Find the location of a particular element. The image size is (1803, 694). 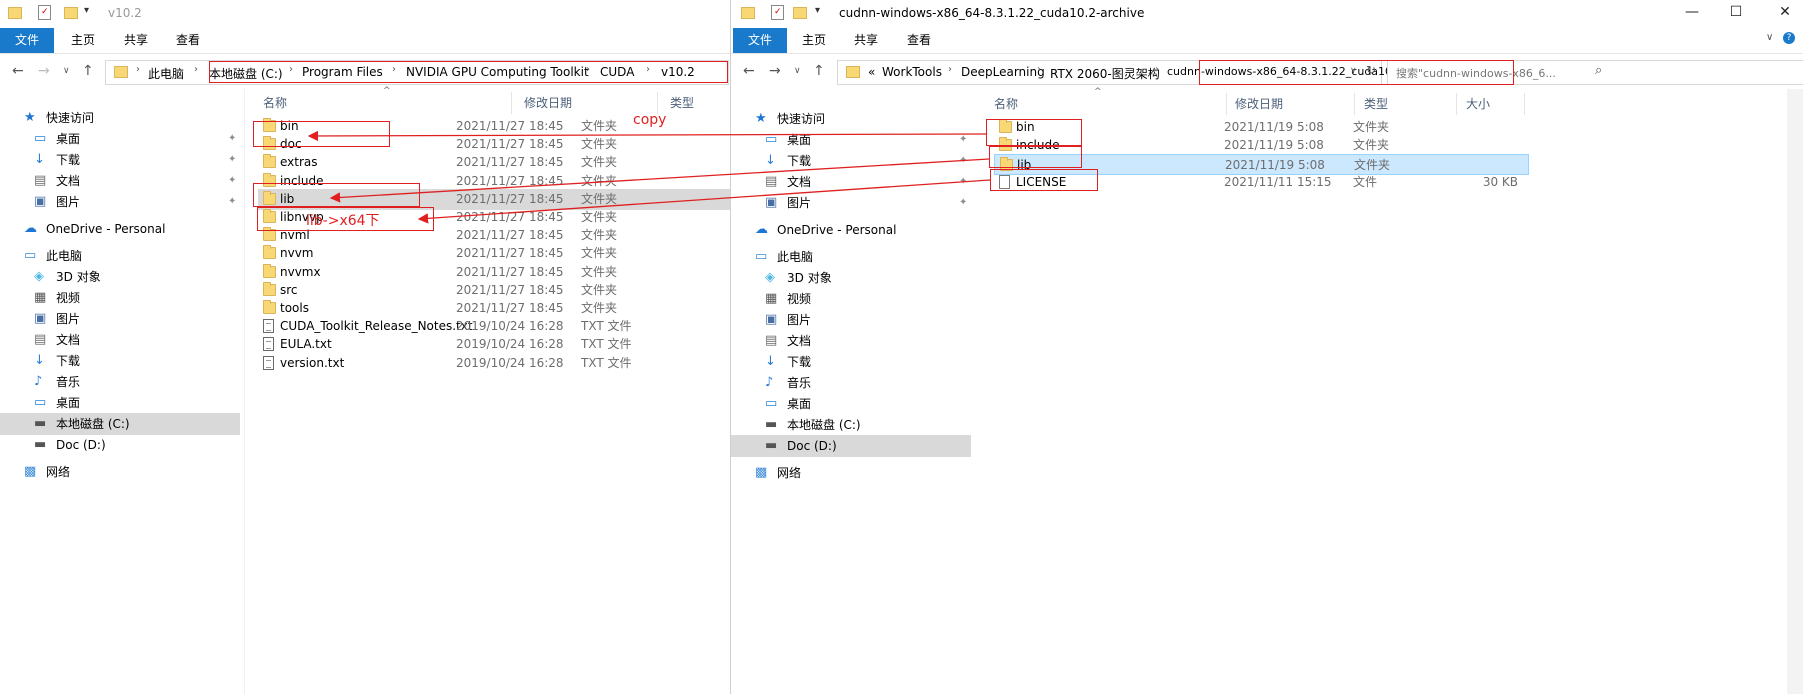

arrow-lib is located at coordinates (704, 201).